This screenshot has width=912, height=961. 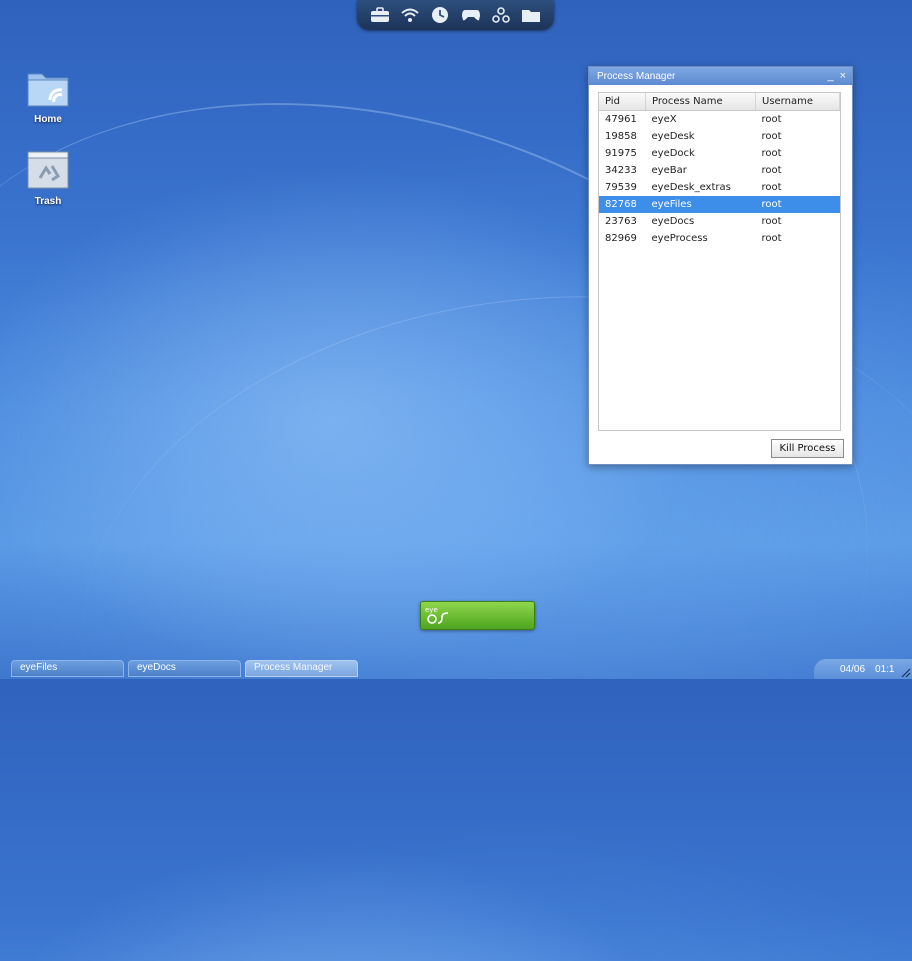 I want to click on wifi-icon, so click(x=410, y=15).